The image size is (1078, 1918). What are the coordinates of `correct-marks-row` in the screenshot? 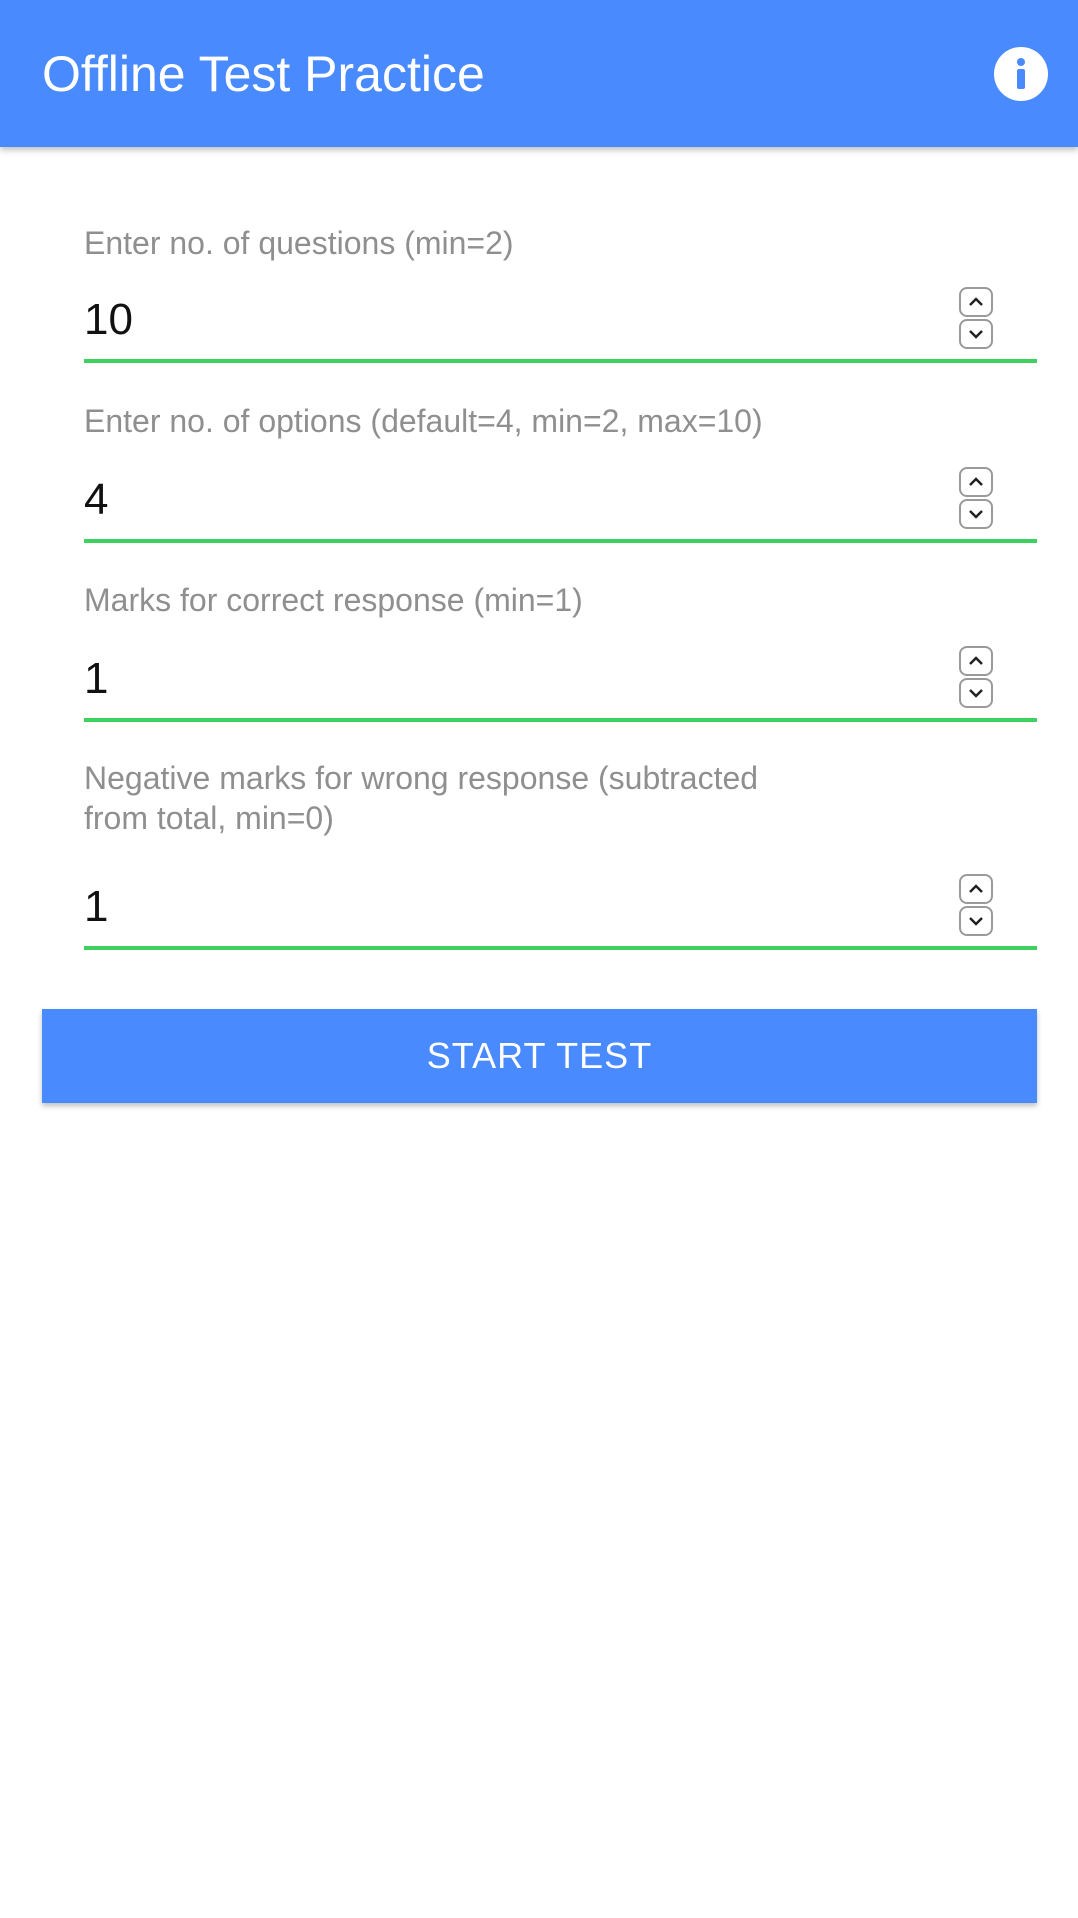 It's located at (560, 682).